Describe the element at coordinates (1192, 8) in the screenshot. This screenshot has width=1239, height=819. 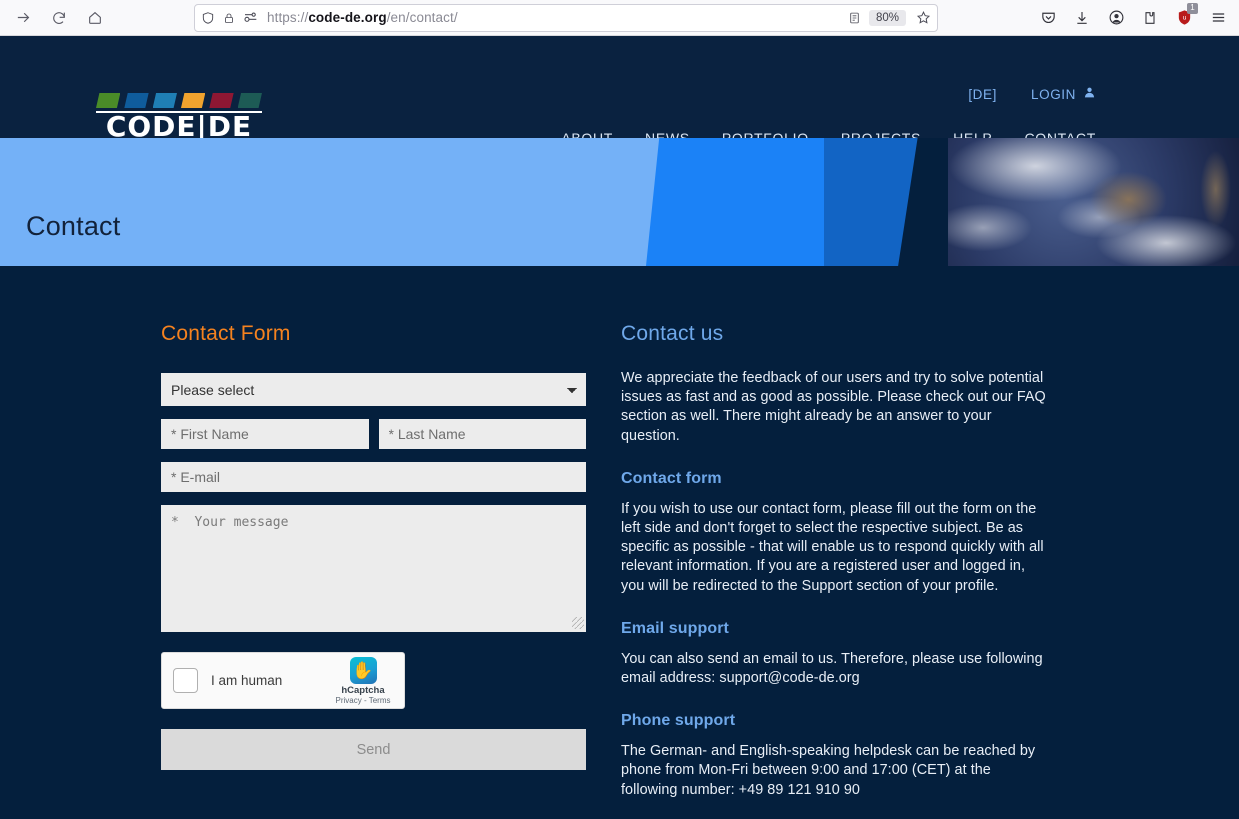
I see `ublock-badge-count: 1` at that location.